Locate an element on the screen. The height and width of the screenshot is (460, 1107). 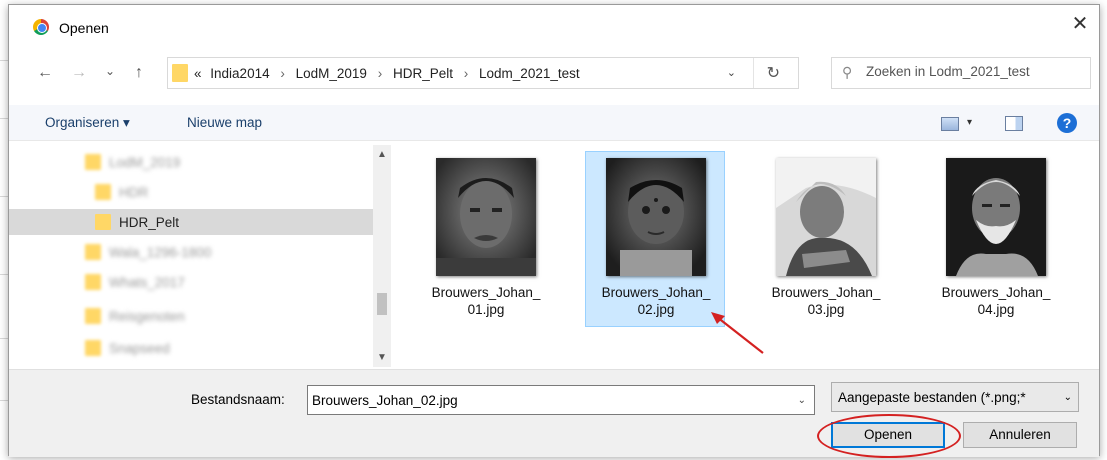
sidebar-item-label: Reisgenoten is located at coordinates (147, 316).